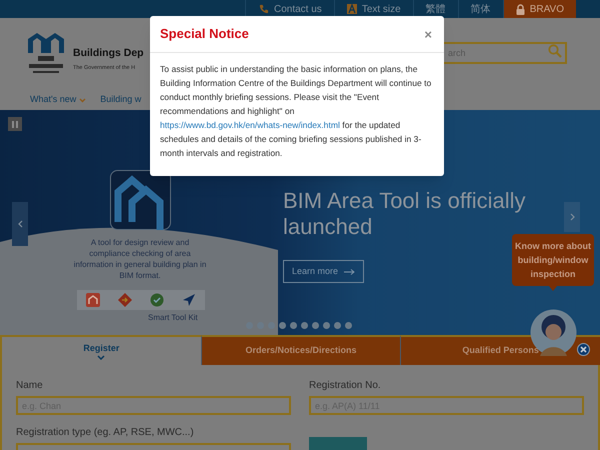  I want to click on field-label: Registration No., so click(345, 386).